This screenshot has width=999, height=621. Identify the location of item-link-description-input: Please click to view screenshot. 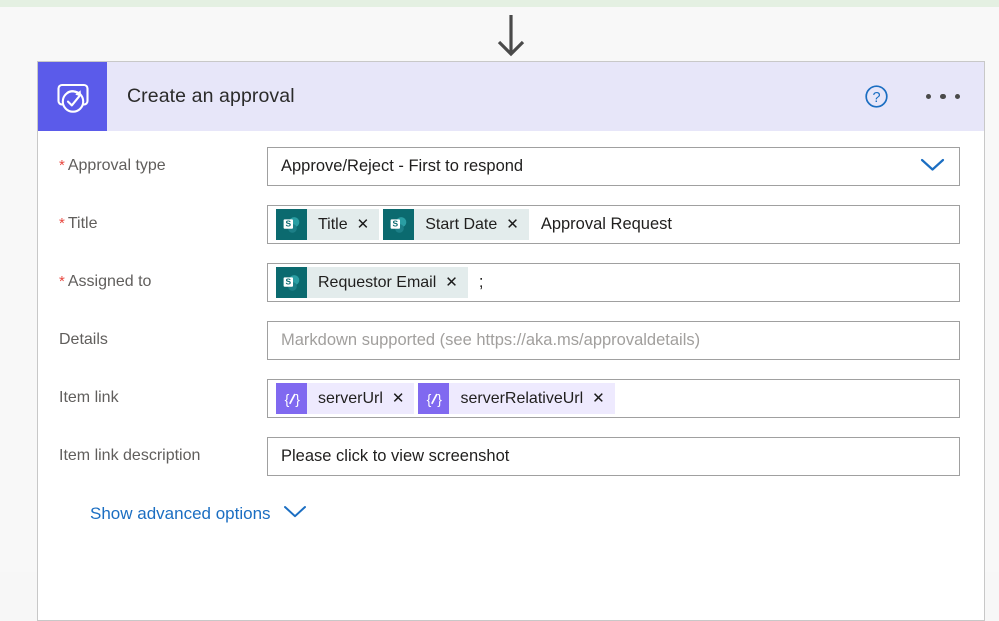
(613, 456).